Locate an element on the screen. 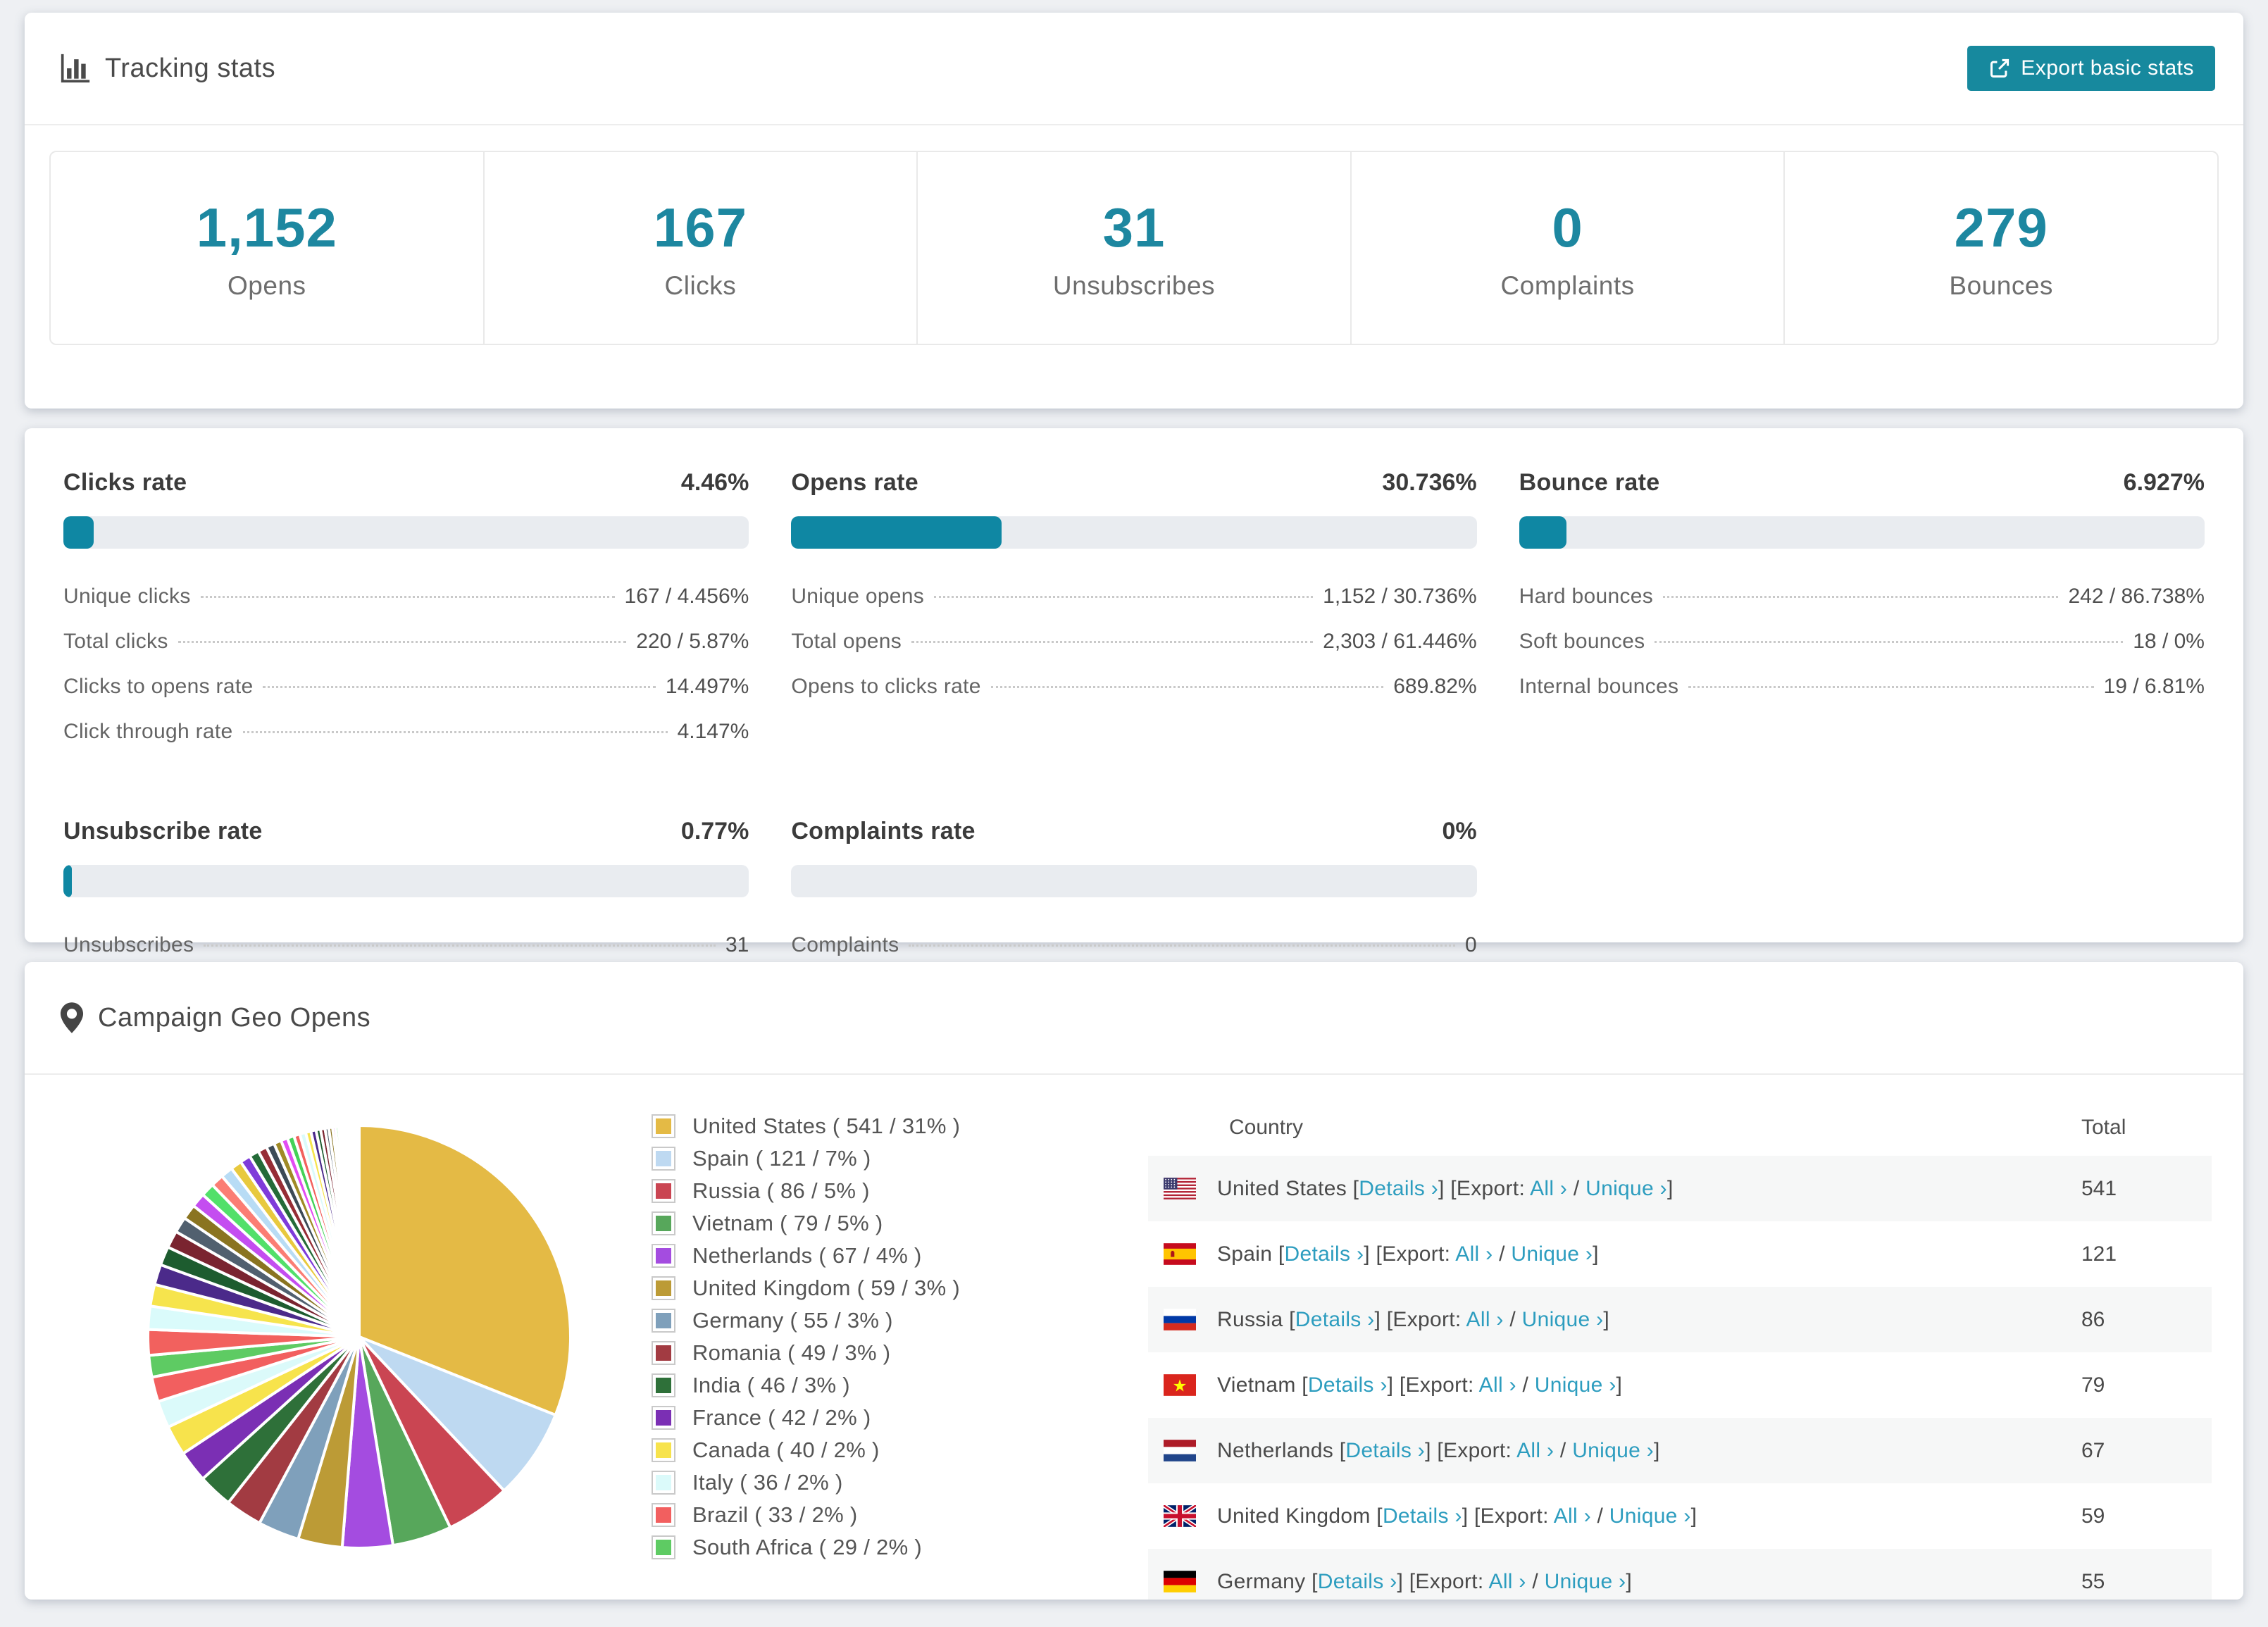 This screenshot has height=1627, width=2268. total-cell: 59 is located at coordinates (2131, 1516).